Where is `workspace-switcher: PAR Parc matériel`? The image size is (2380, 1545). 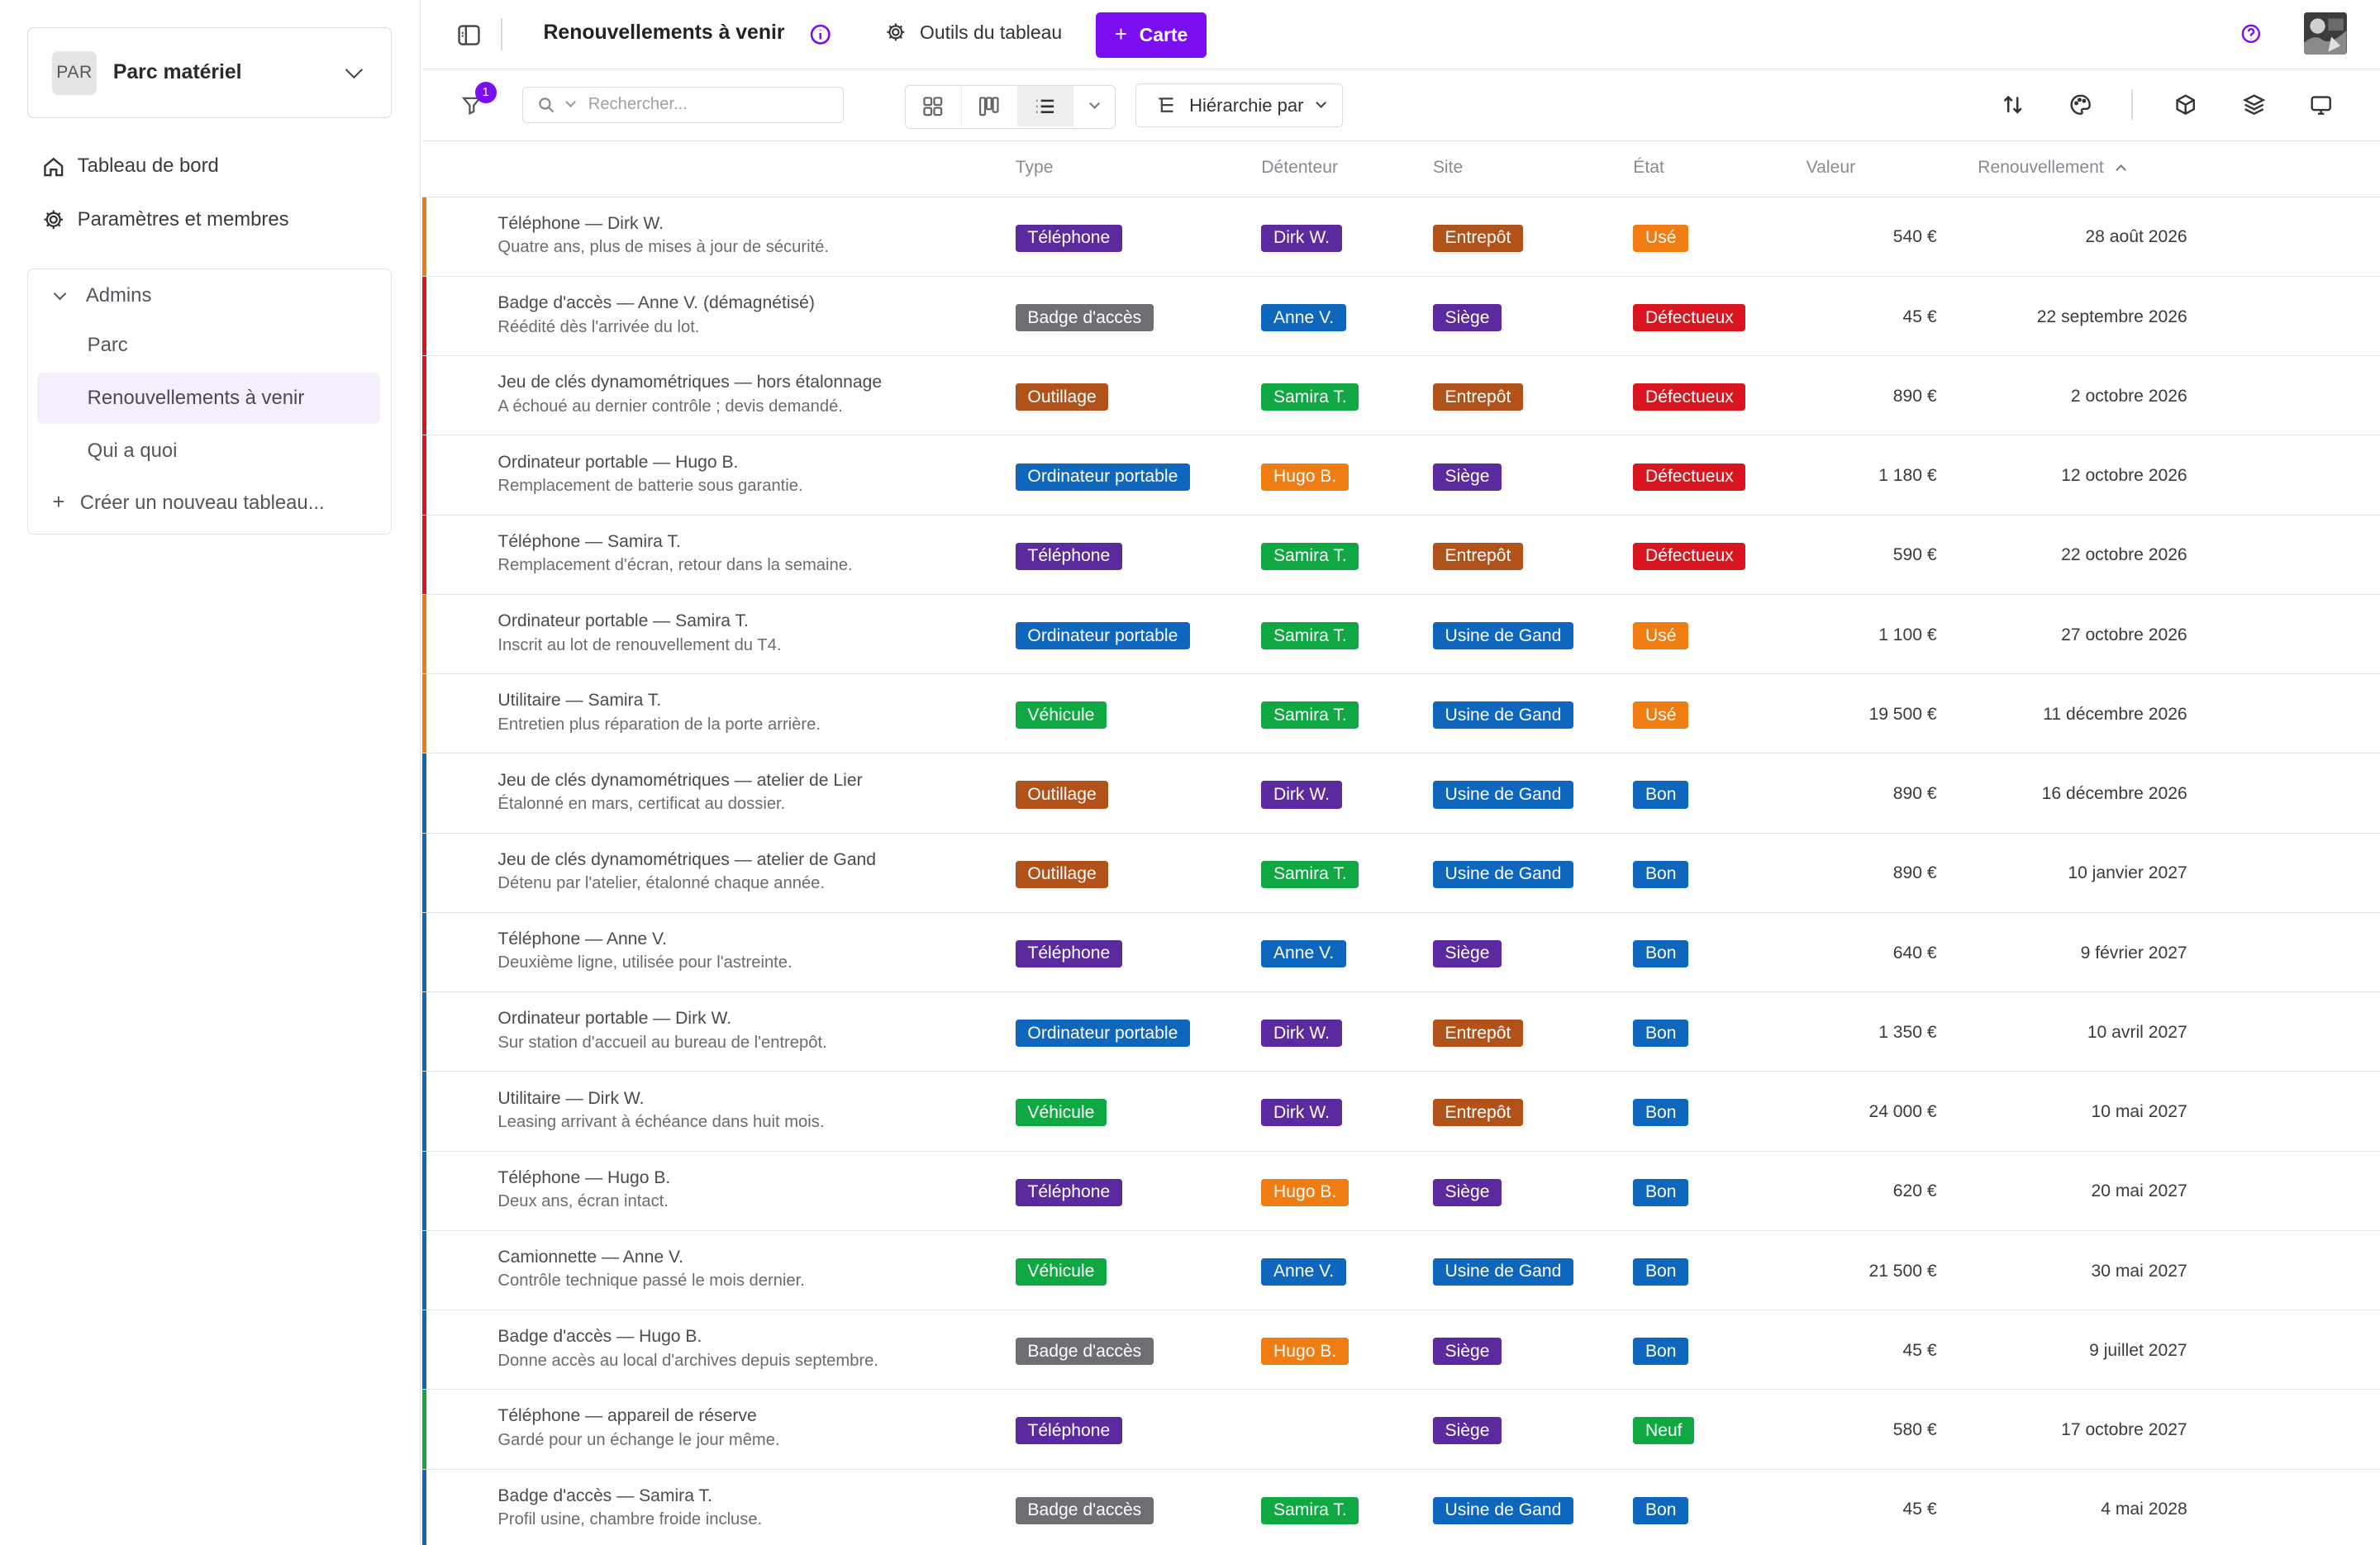
workspace-switcher: PAR Parc matériel is located at coordinates (209, 73).